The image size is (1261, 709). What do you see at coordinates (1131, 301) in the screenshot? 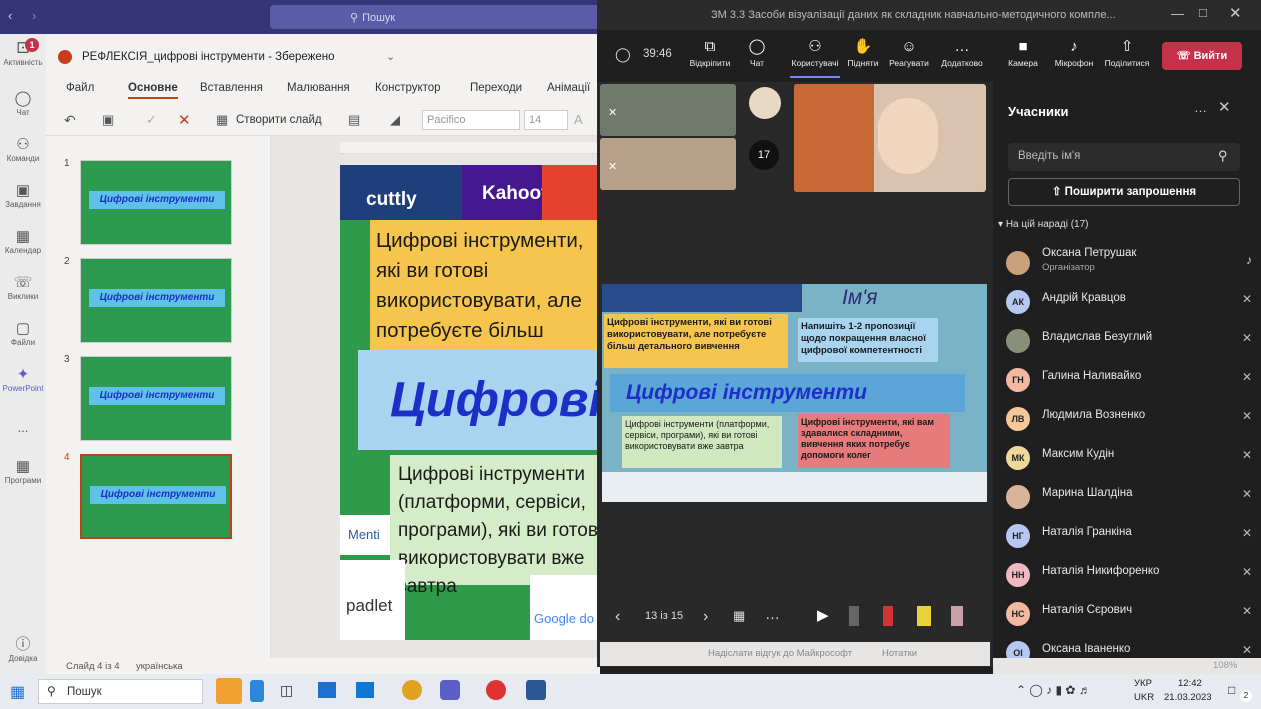
I see `participant-row: АК Андрій Кравцов ✕` at bounding box center [1131, 301].